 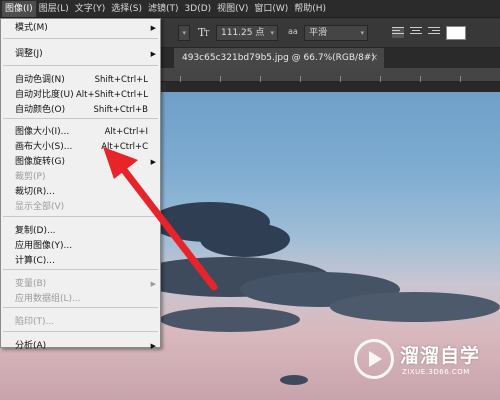 I want to click on antialias-select: 平滑 ▾, so click(x=336, y=33).